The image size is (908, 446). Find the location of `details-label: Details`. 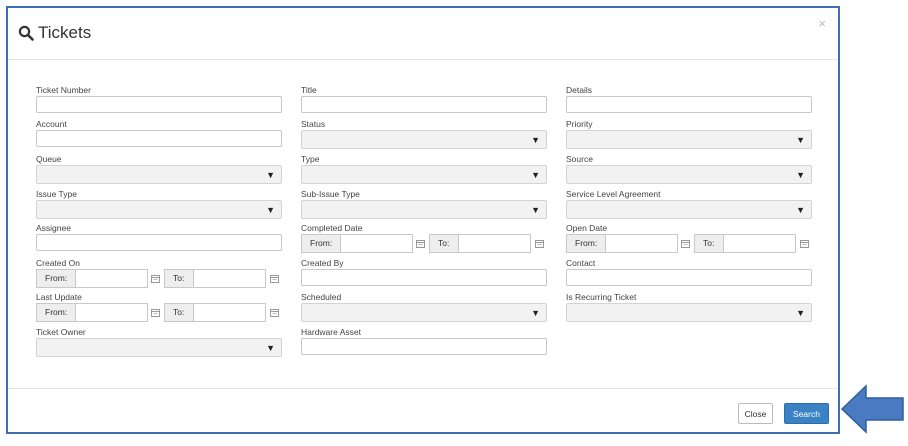

details-label: Details is located at coordinates (579, 90).